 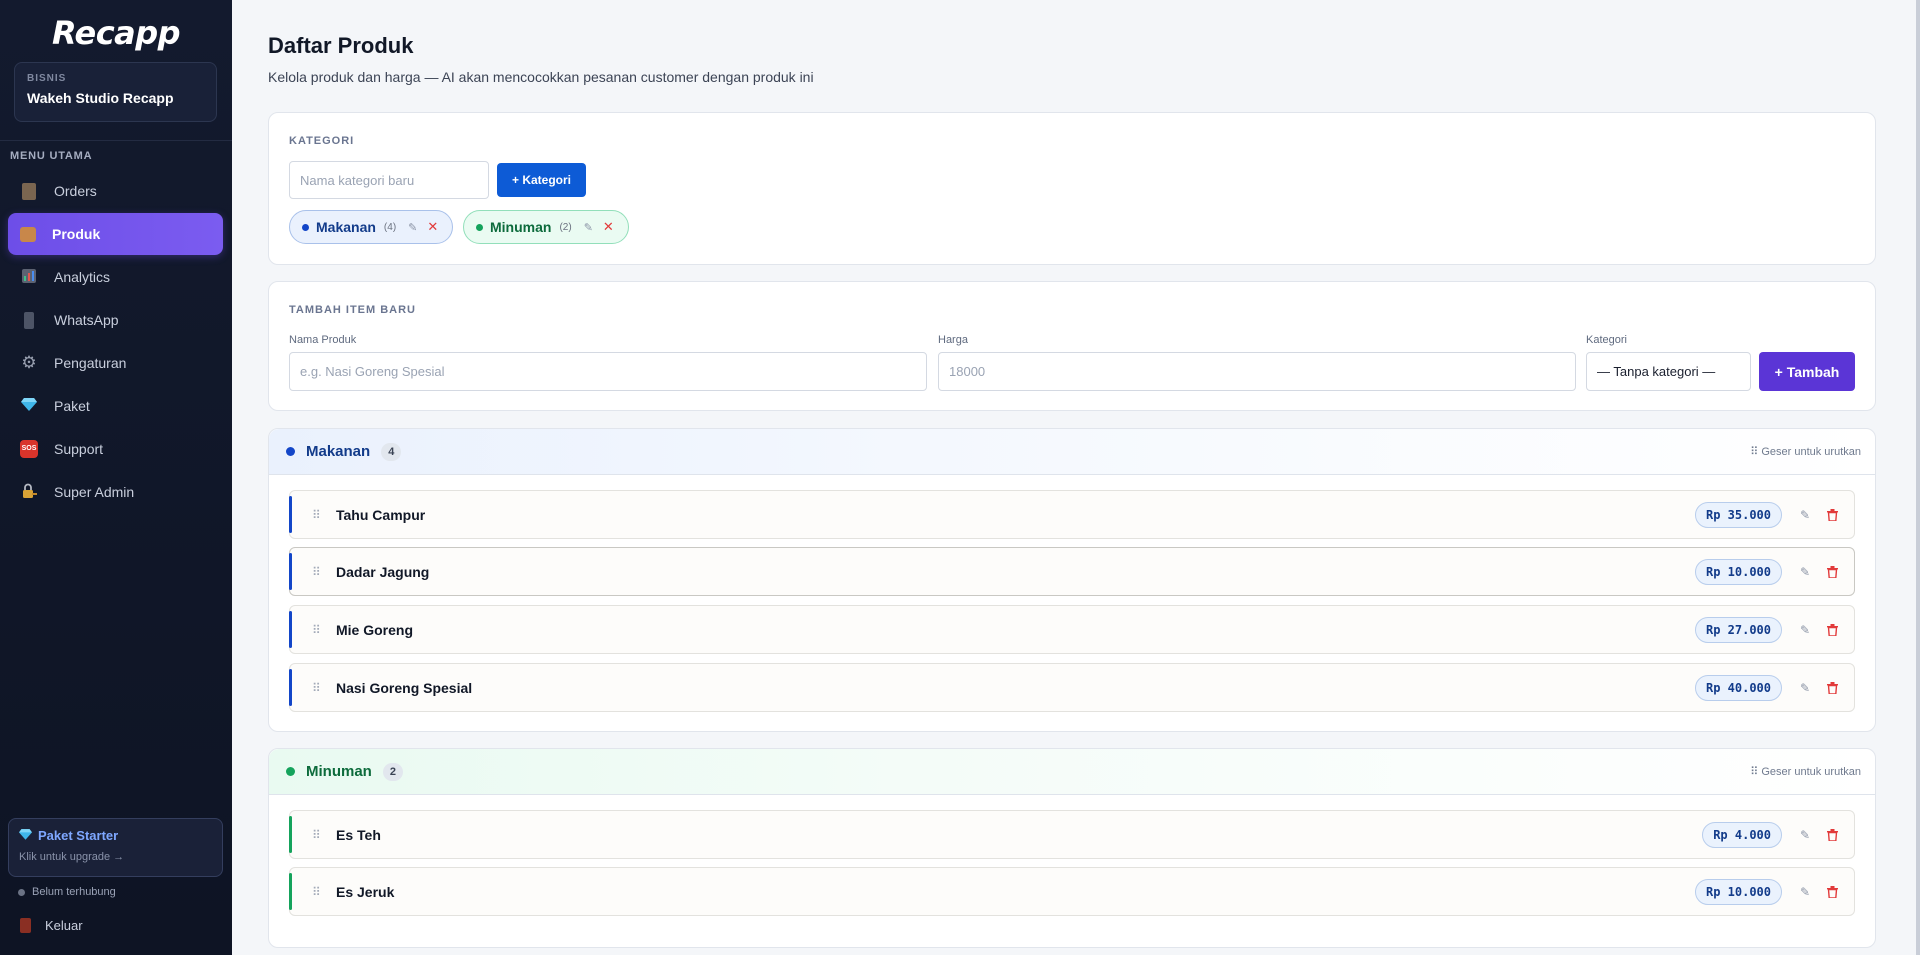 I want to click on gem-icon, so click(x=29, y=406).